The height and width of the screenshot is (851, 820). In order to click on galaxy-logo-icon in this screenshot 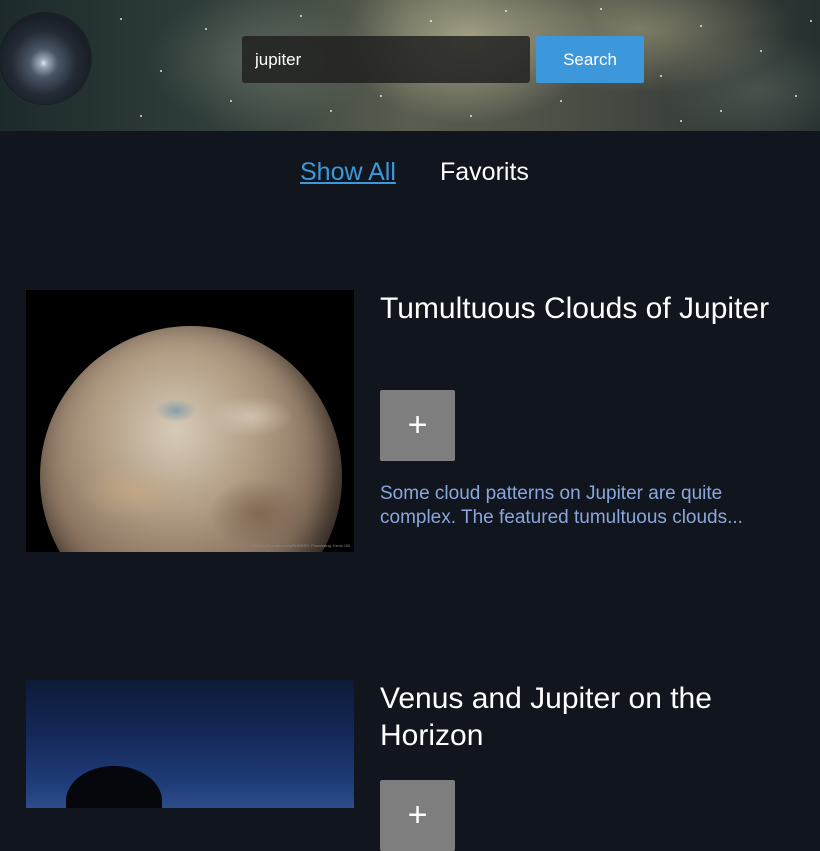, I will do `click(45, 58)`.